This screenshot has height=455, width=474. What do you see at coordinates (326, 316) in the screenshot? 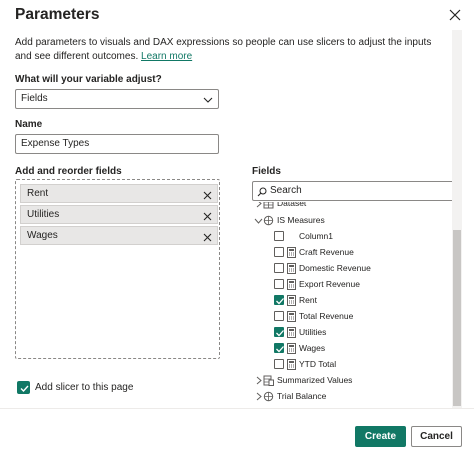
I see `tree-label: Total Revenue` at bounding box center [326, 316].